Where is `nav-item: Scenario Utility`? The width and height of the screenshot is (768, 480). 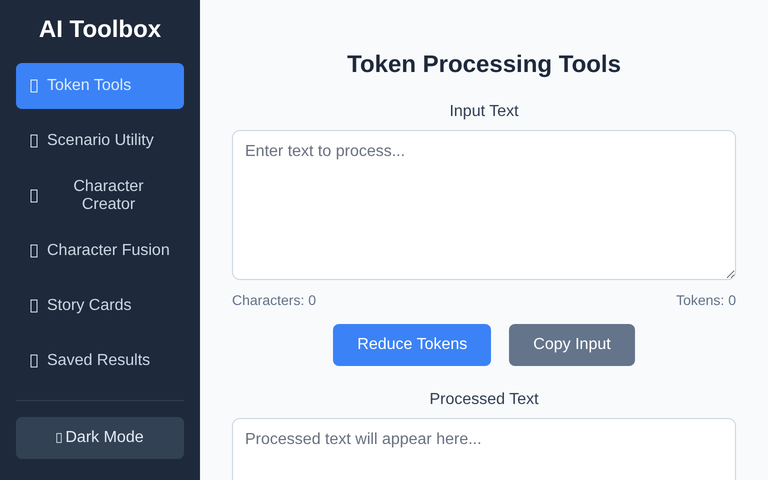 nav-item: Scenario Utility is located at coordinates (100, 141).